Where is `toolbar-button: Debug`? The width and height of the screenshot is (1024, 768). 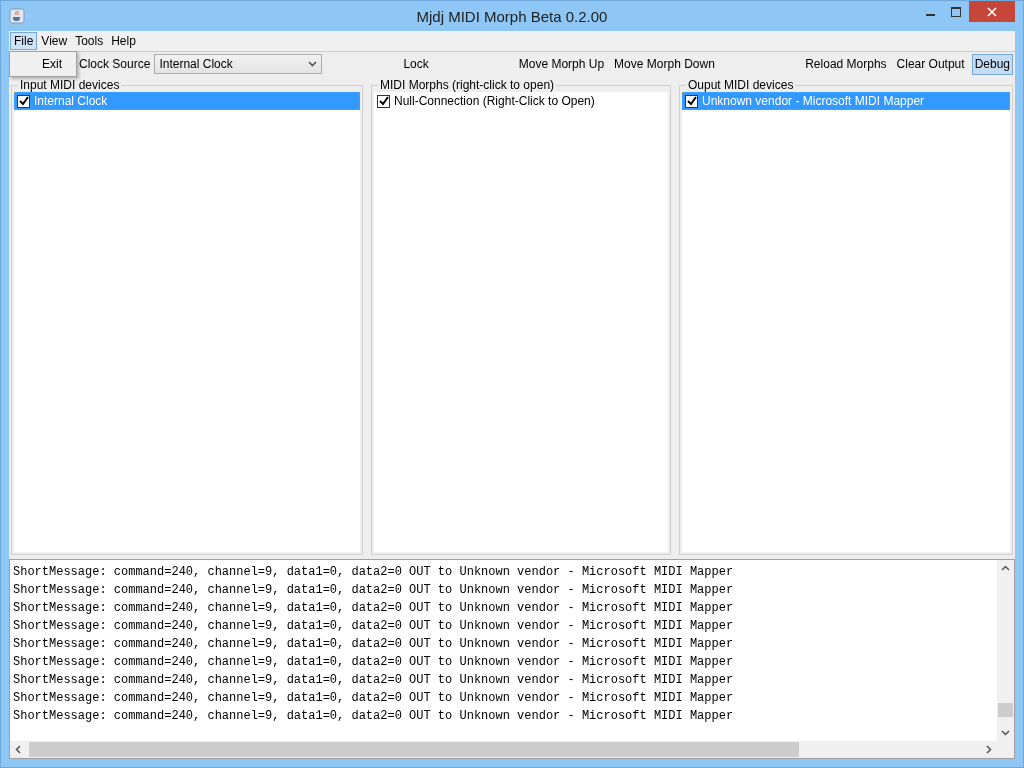 toolbar-button: Debug is located at coordinates (992, 64).